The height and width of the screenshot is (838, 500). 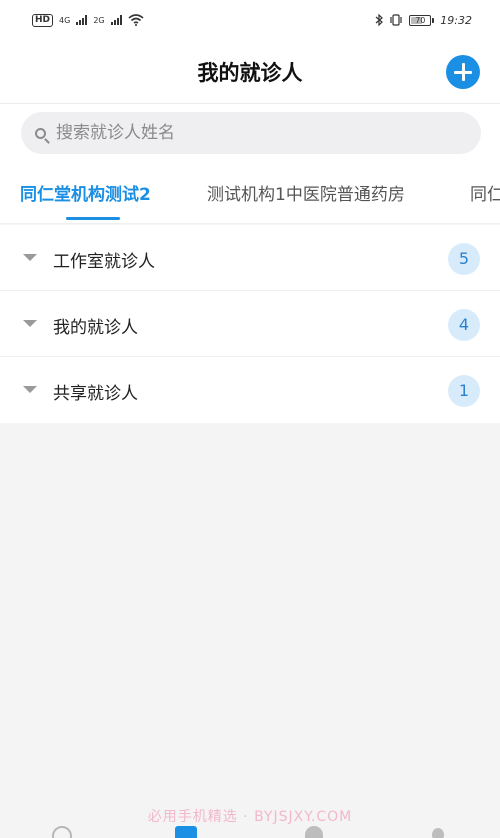 I want to click on search-input, so click(x=246, y=133).